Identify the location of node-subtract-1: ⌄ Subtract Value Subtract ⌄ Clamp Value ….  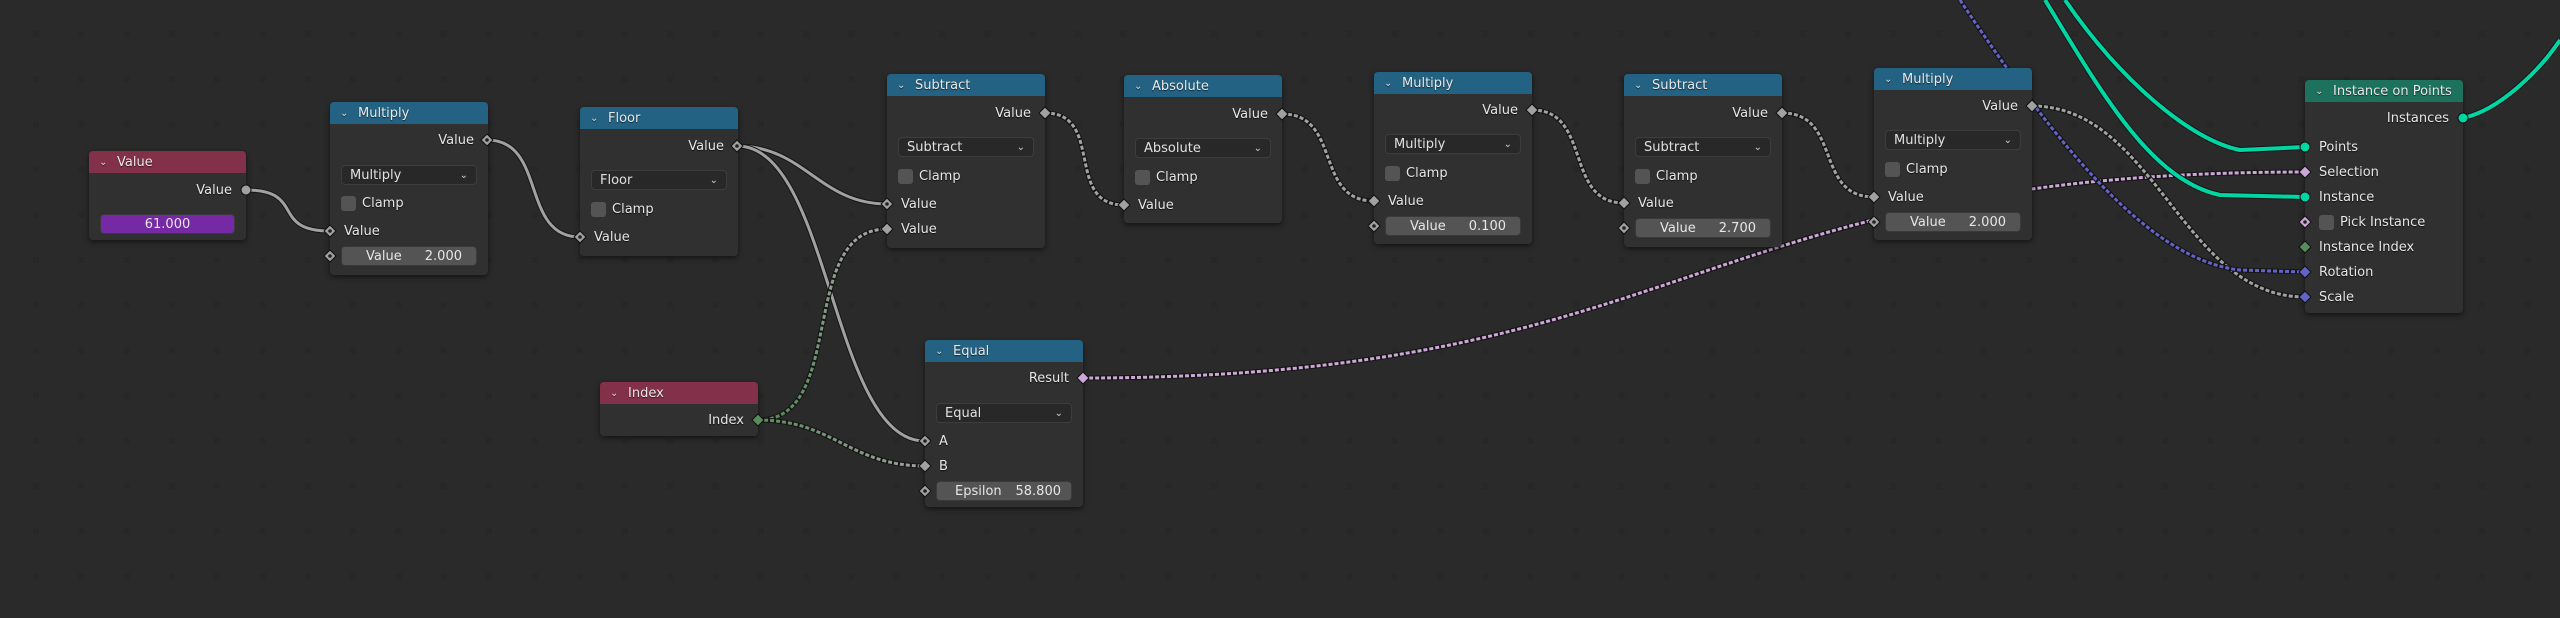
(966, 161).